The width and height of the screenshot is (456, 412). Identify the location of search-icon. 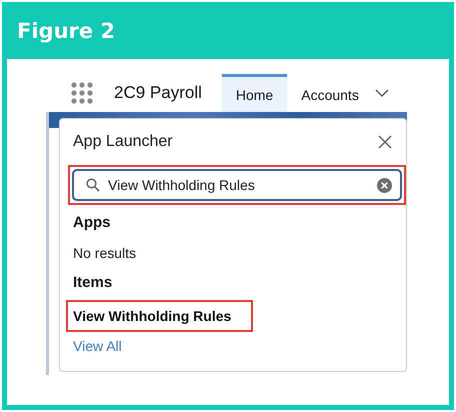
(93, 185).